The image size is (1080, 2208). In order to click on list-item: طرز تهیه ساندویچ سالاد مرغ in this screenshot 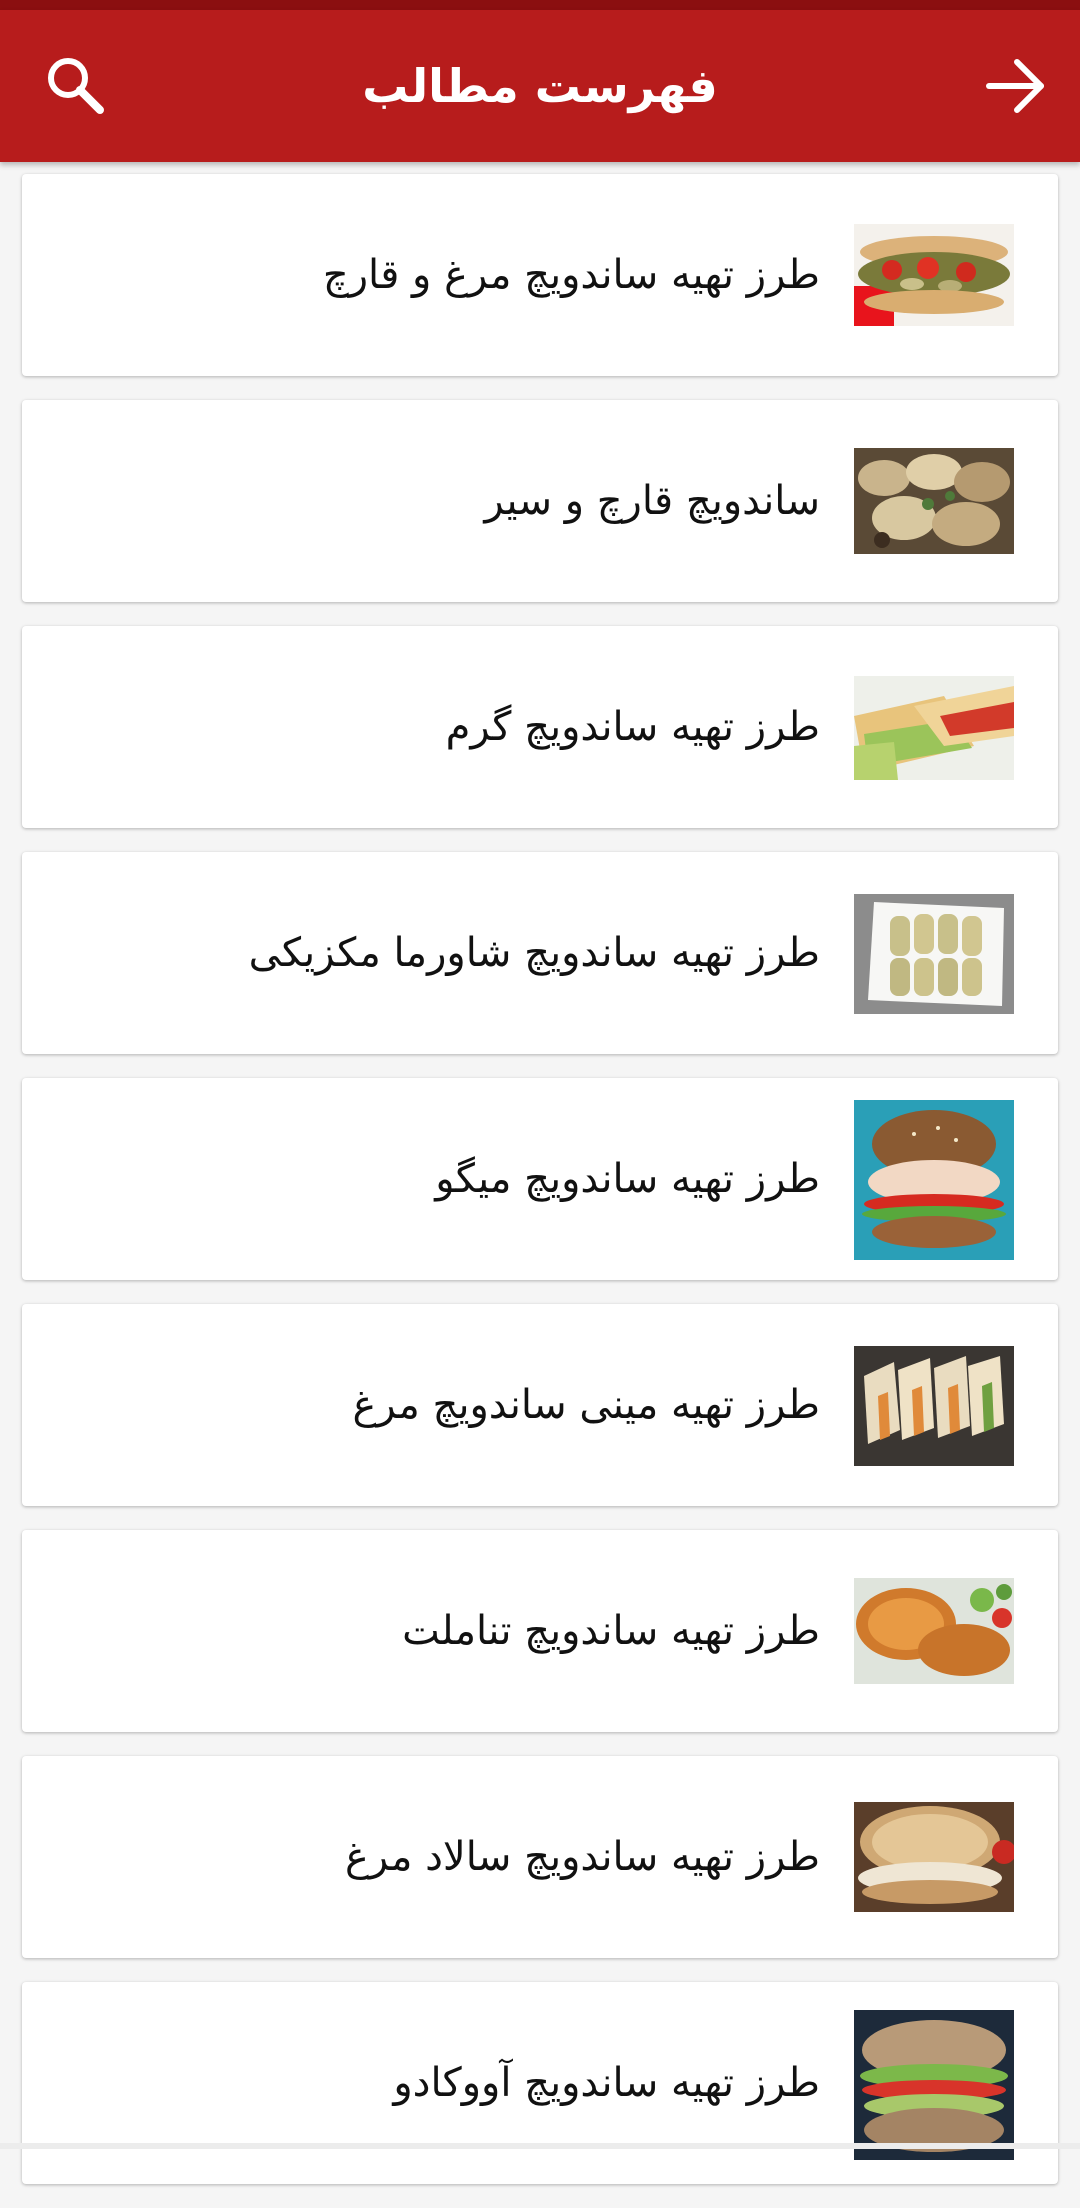, I will do `click(540, 1857)`.